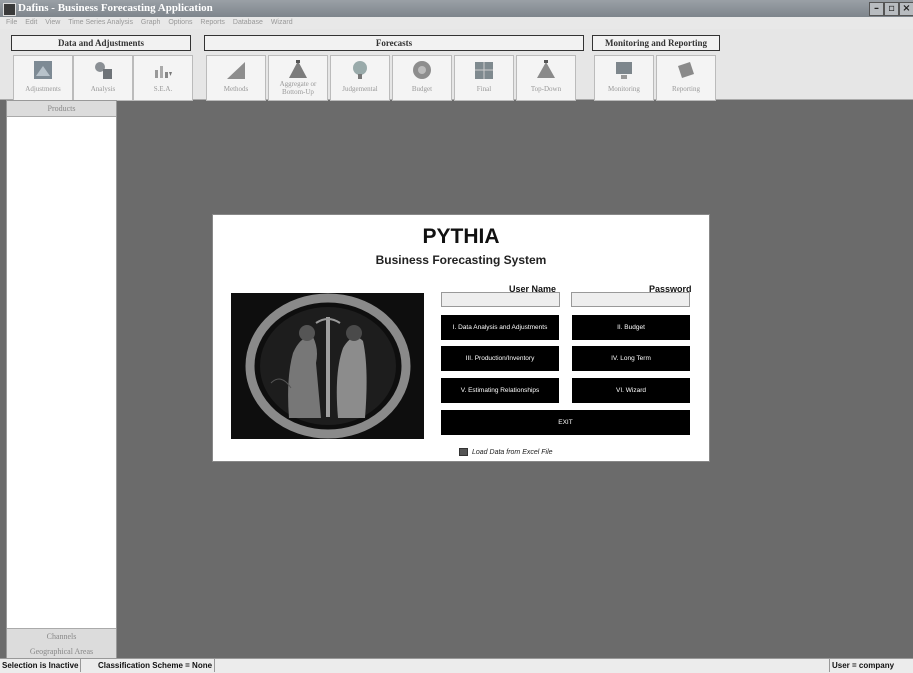  I want to click on sea-button: S.E.A., so click(163, 78).